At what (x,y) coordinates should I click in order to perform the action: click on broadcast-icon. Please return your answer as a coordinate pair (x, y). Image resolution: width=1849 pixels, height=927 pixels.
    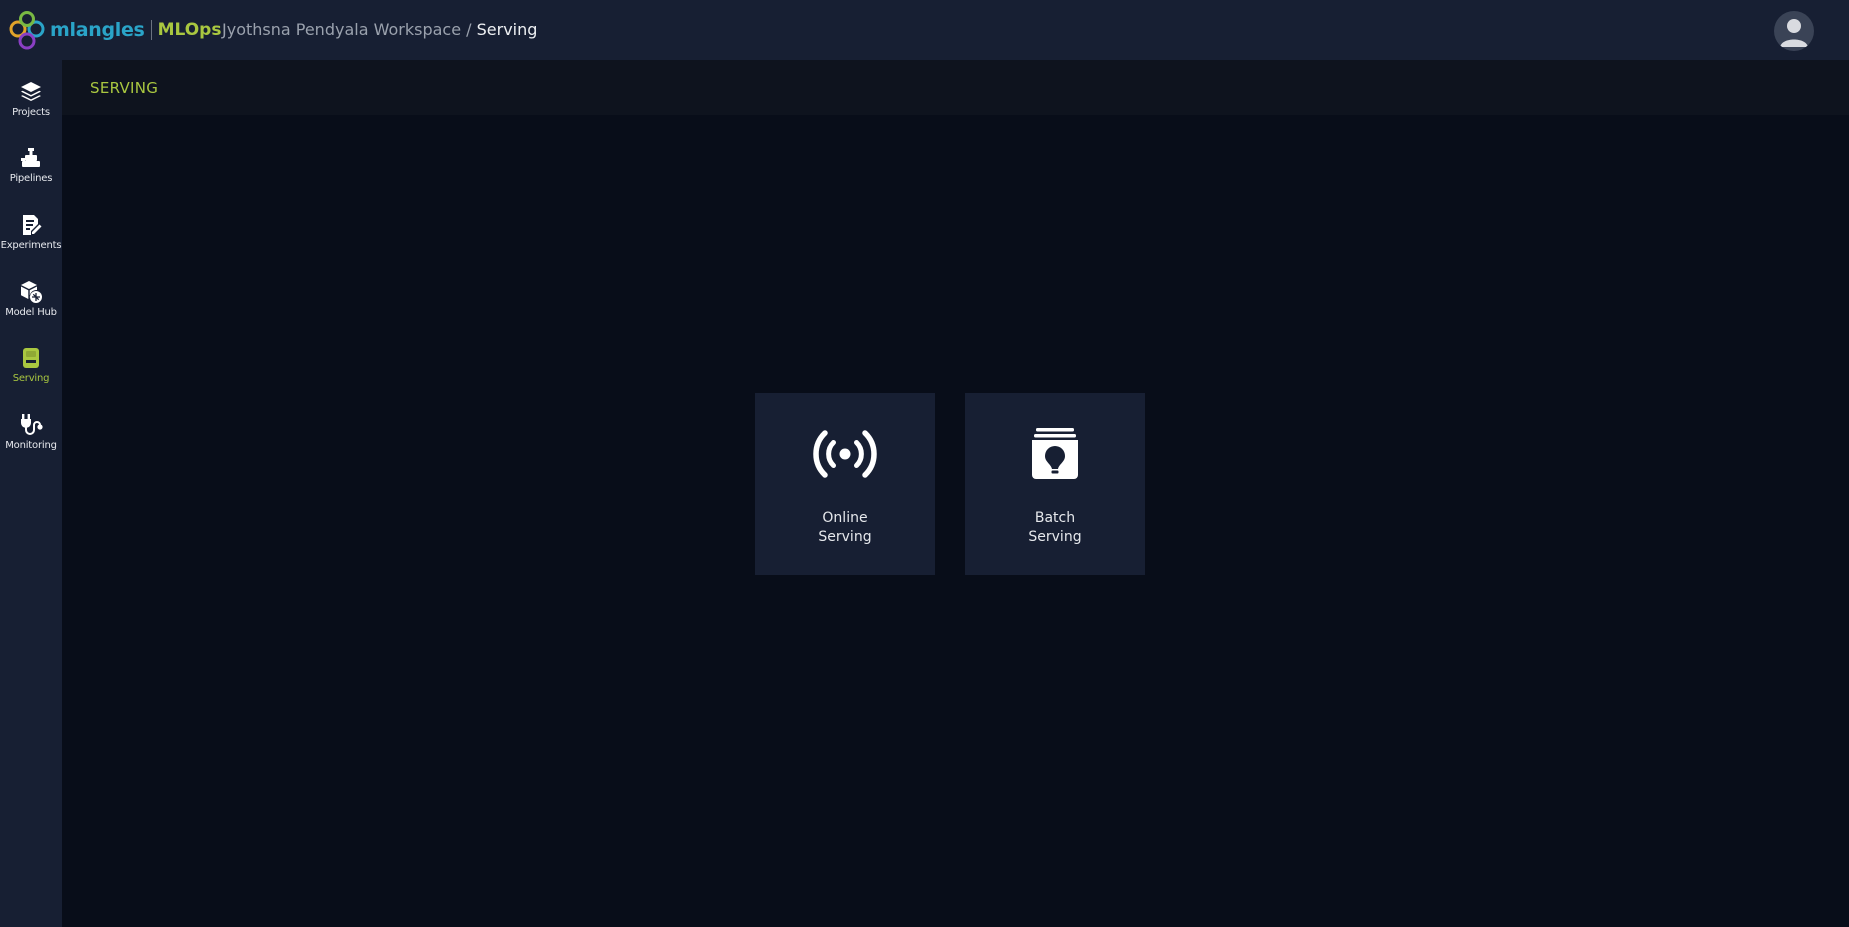
    Looking at the image, I should click on (845, 454).